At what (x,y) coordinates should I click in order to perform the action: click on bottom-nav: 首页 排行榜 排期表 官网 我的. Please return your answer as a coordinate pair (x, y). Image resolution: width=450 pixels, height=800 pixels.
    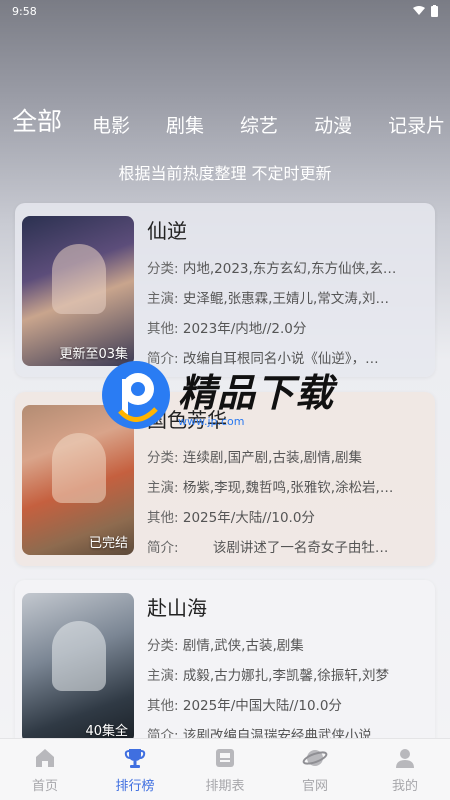
    Looking at the image, I should click on (225, 769).